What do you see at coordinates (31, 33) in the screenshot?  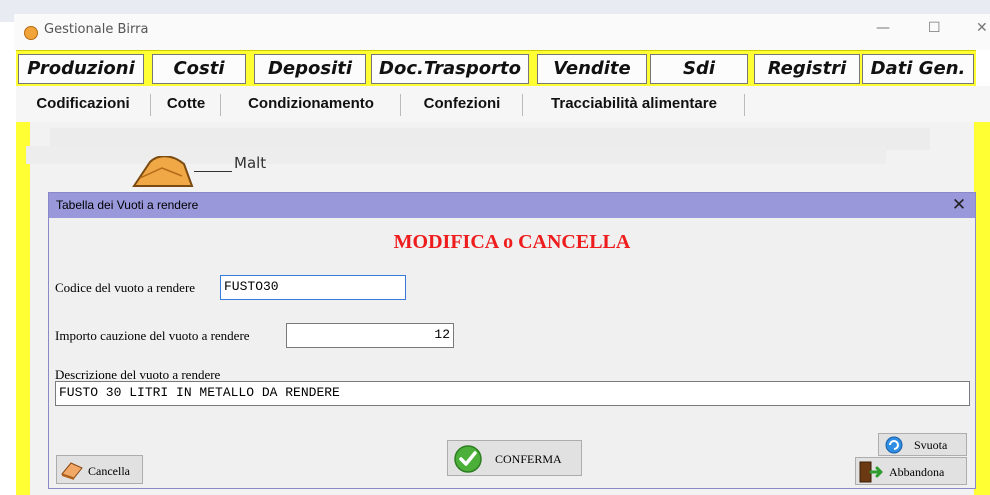 I see `app-icon` at bounding box center [31, 33].